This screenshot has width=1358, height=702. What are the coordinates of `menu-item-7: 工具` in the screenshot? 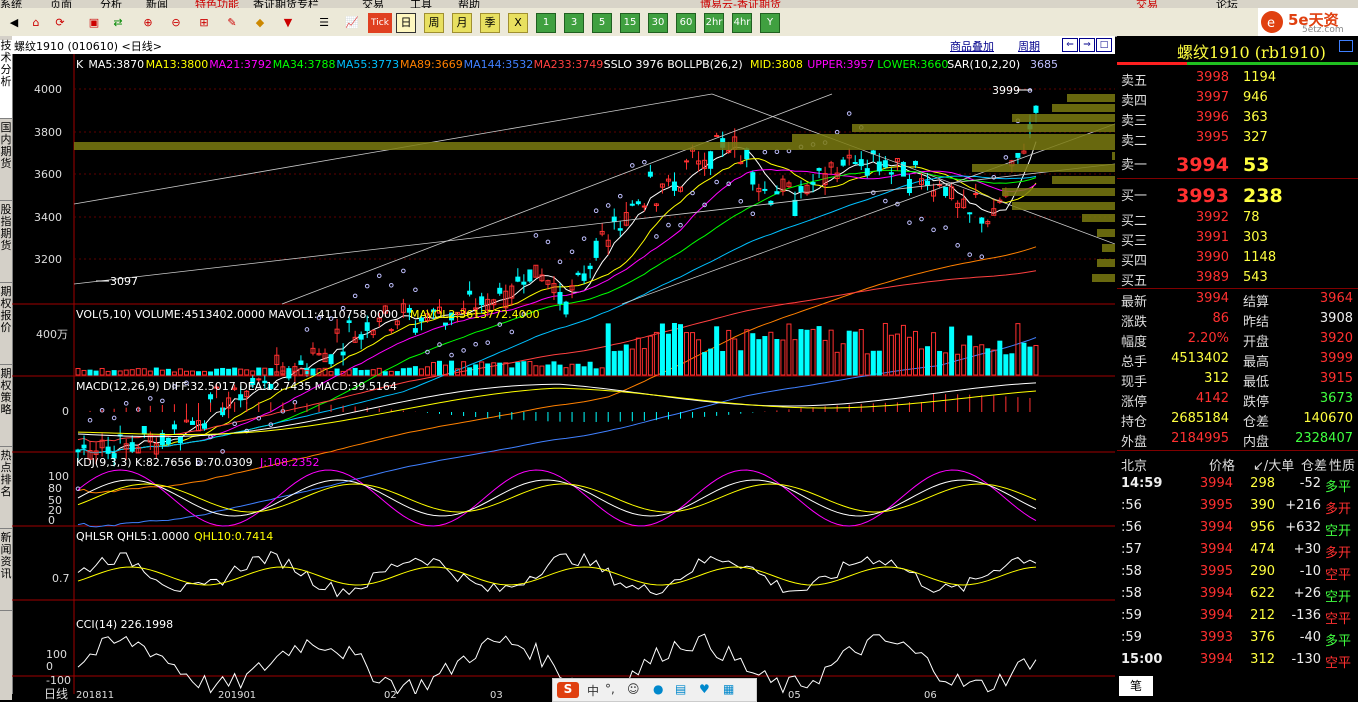 It's located at (421, 4).